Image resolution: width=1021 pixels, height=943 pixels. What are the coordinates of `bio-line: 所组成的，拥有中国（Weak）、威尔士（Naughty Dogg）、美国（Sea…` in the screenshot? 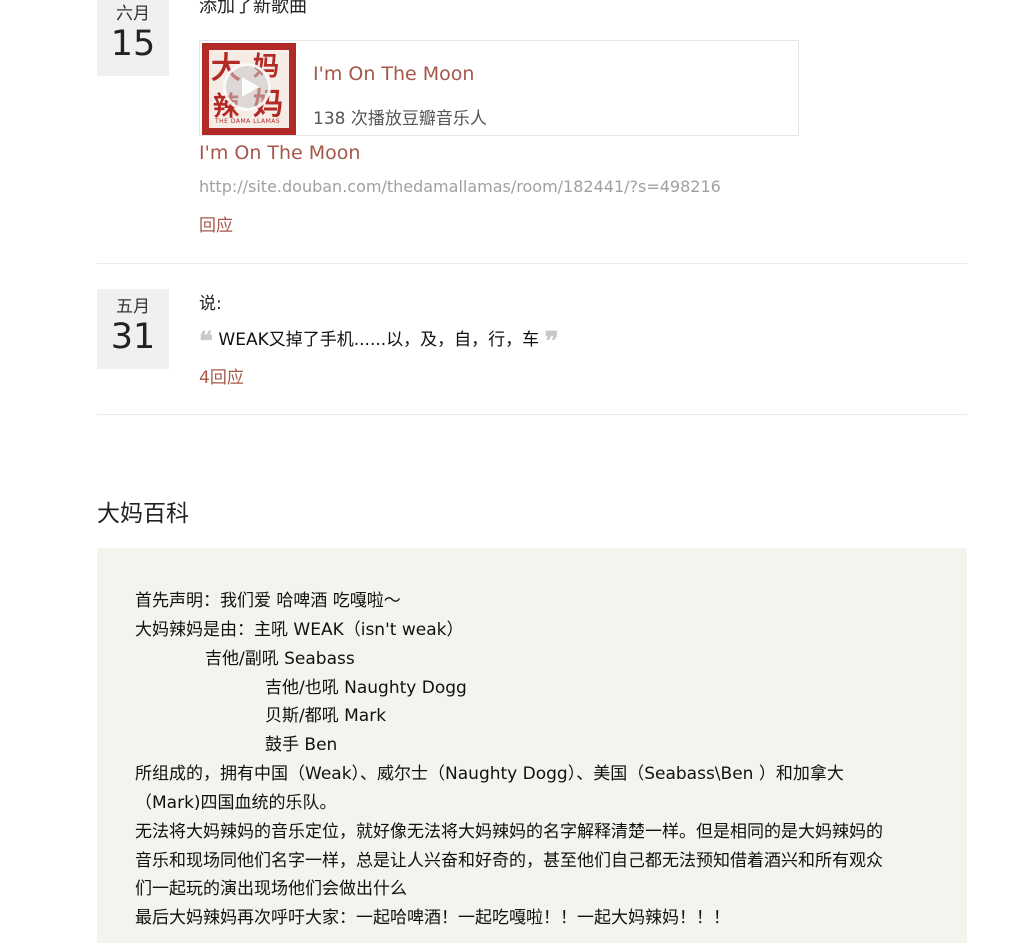 It's located at (489, 774).